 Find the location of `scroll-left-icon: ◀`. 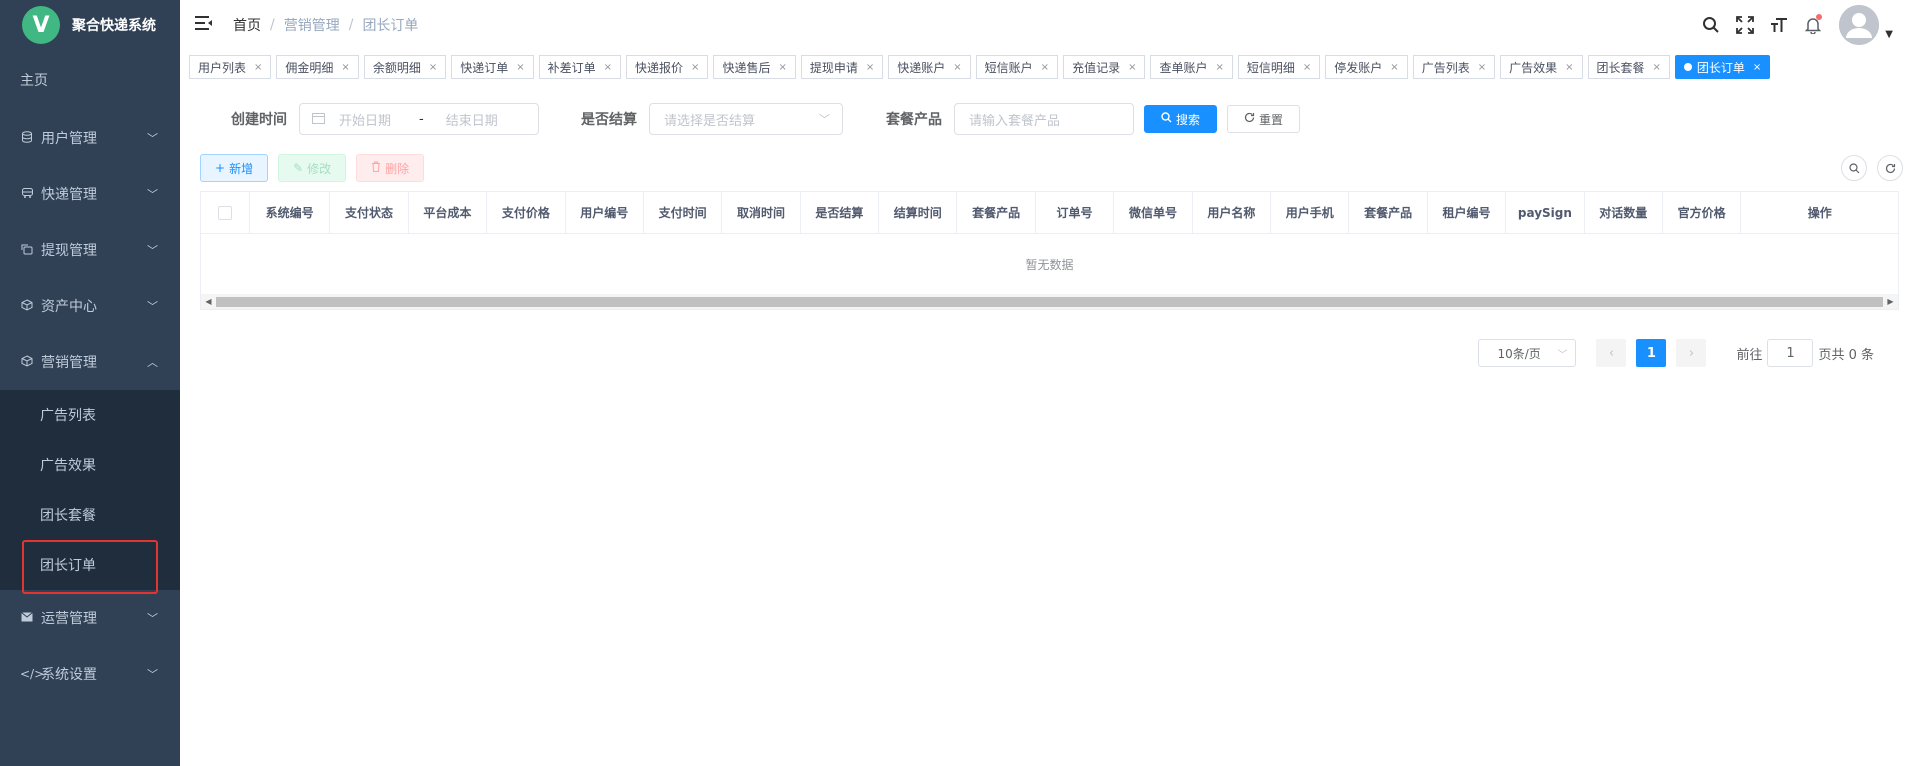

scroll-left-icon: ◀ is located at coordinates (208, 301).